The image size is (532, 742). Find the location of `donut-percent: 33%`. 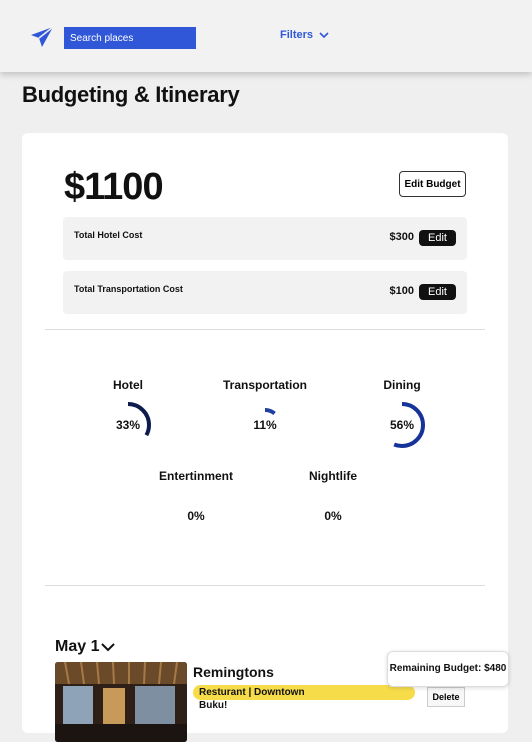

donut-percent: 33% is located at coordinates (128, 425).